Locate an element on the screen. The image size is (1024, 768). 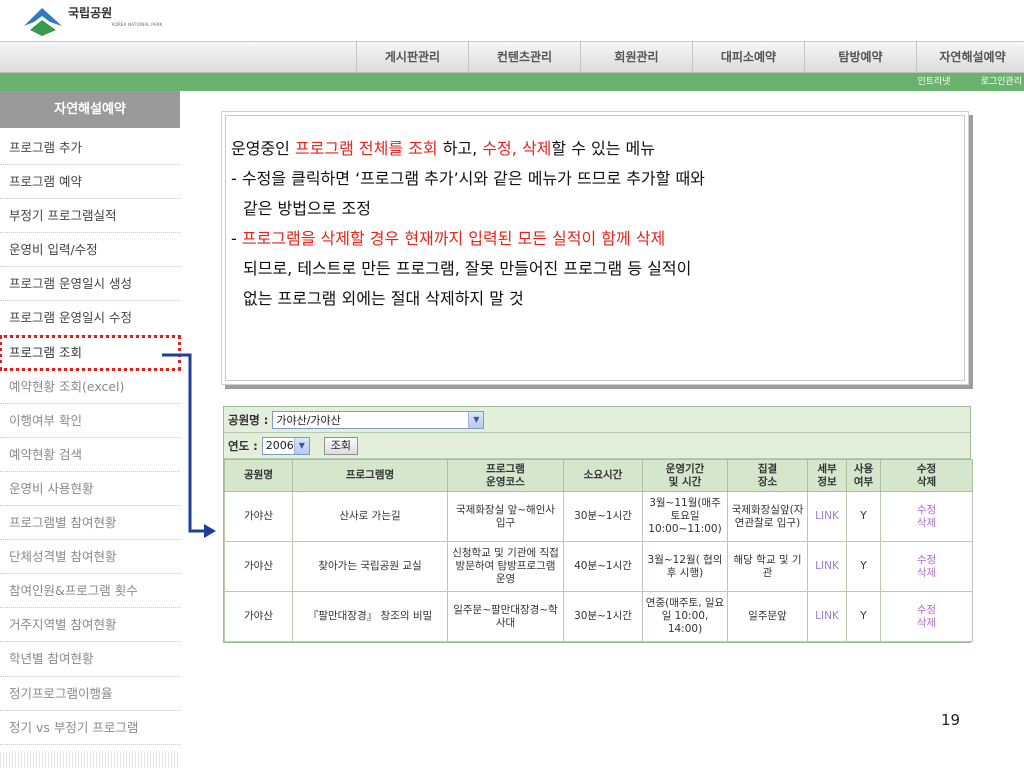
sidebar-item-program-reserve: 프로그램 예약 is located at coordinates (90, 182).